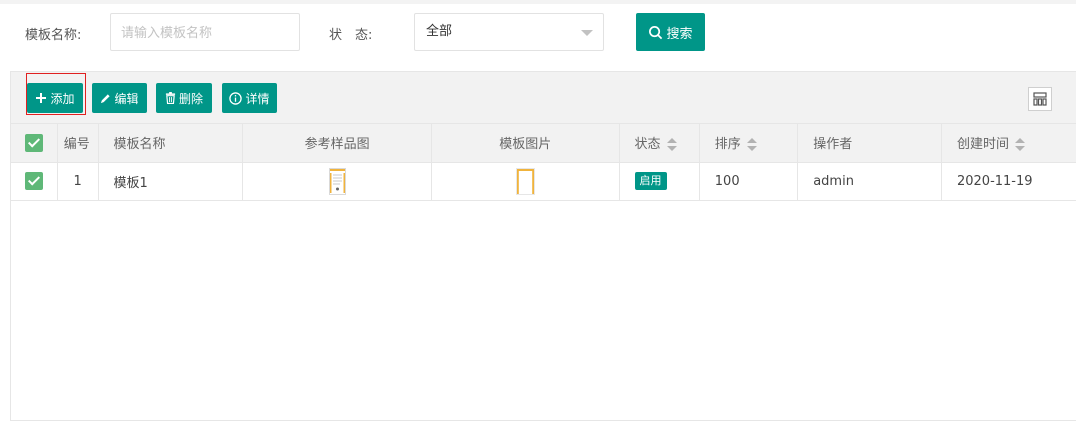 The image size is (1076, 421). I want to click on columns-icon, so click(1040, 99).